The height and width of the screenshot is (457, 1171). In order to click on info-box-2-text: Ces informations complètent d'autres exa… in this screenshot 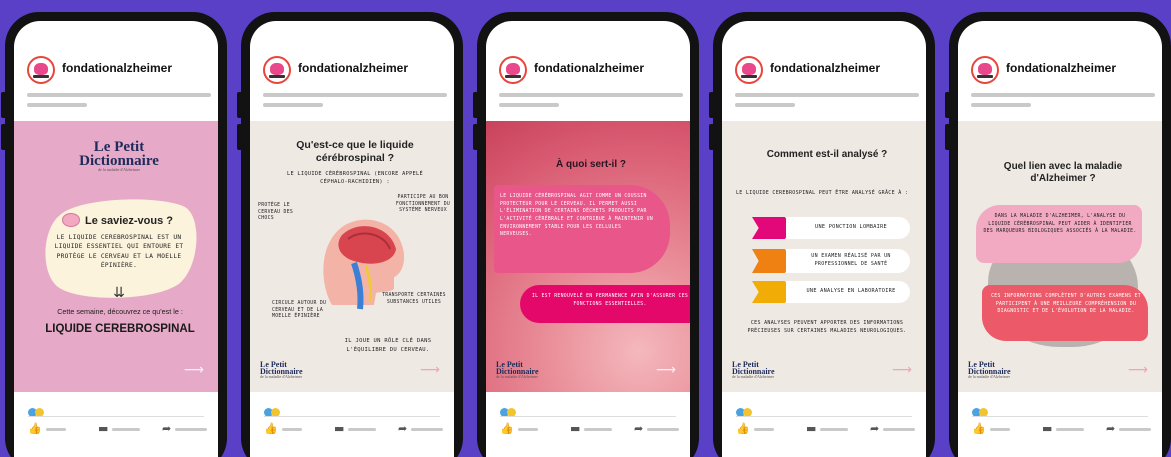, I will do `click(1066, 304)`.